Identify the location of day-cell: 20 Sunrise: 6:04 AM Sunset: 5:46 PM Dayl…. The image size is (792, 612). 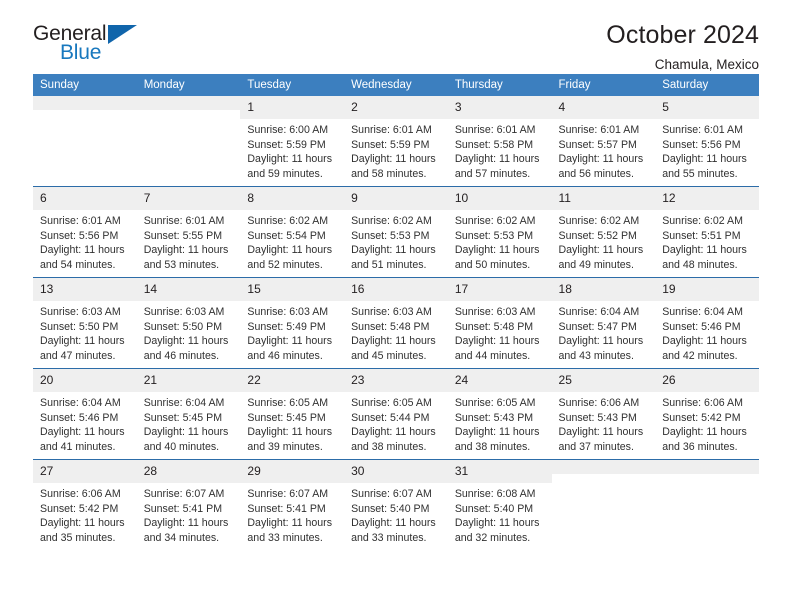
(85, 414).